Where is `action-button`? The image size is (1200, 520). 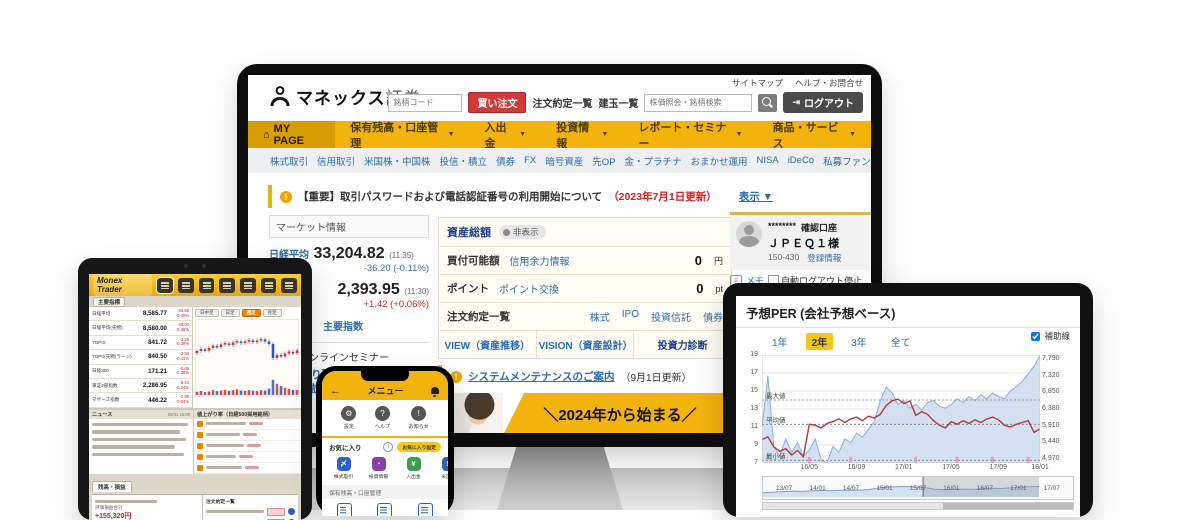
action-button is located at coordinates (291, 512).